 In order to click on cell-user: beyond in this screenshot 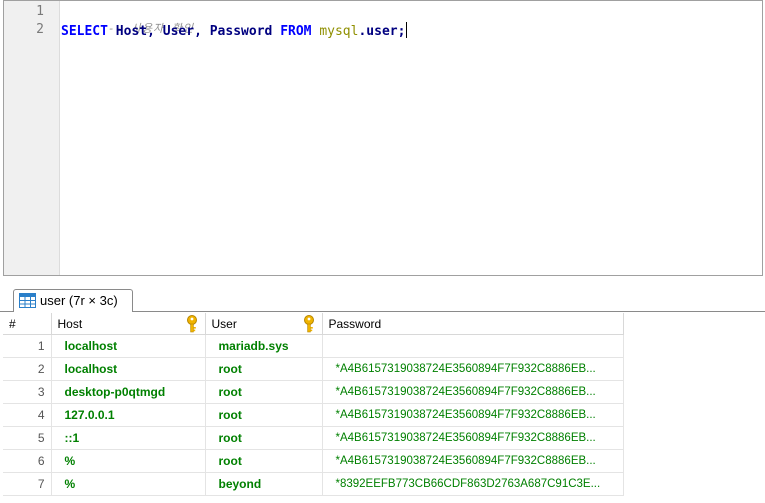, I will do `click(264, 484)`.